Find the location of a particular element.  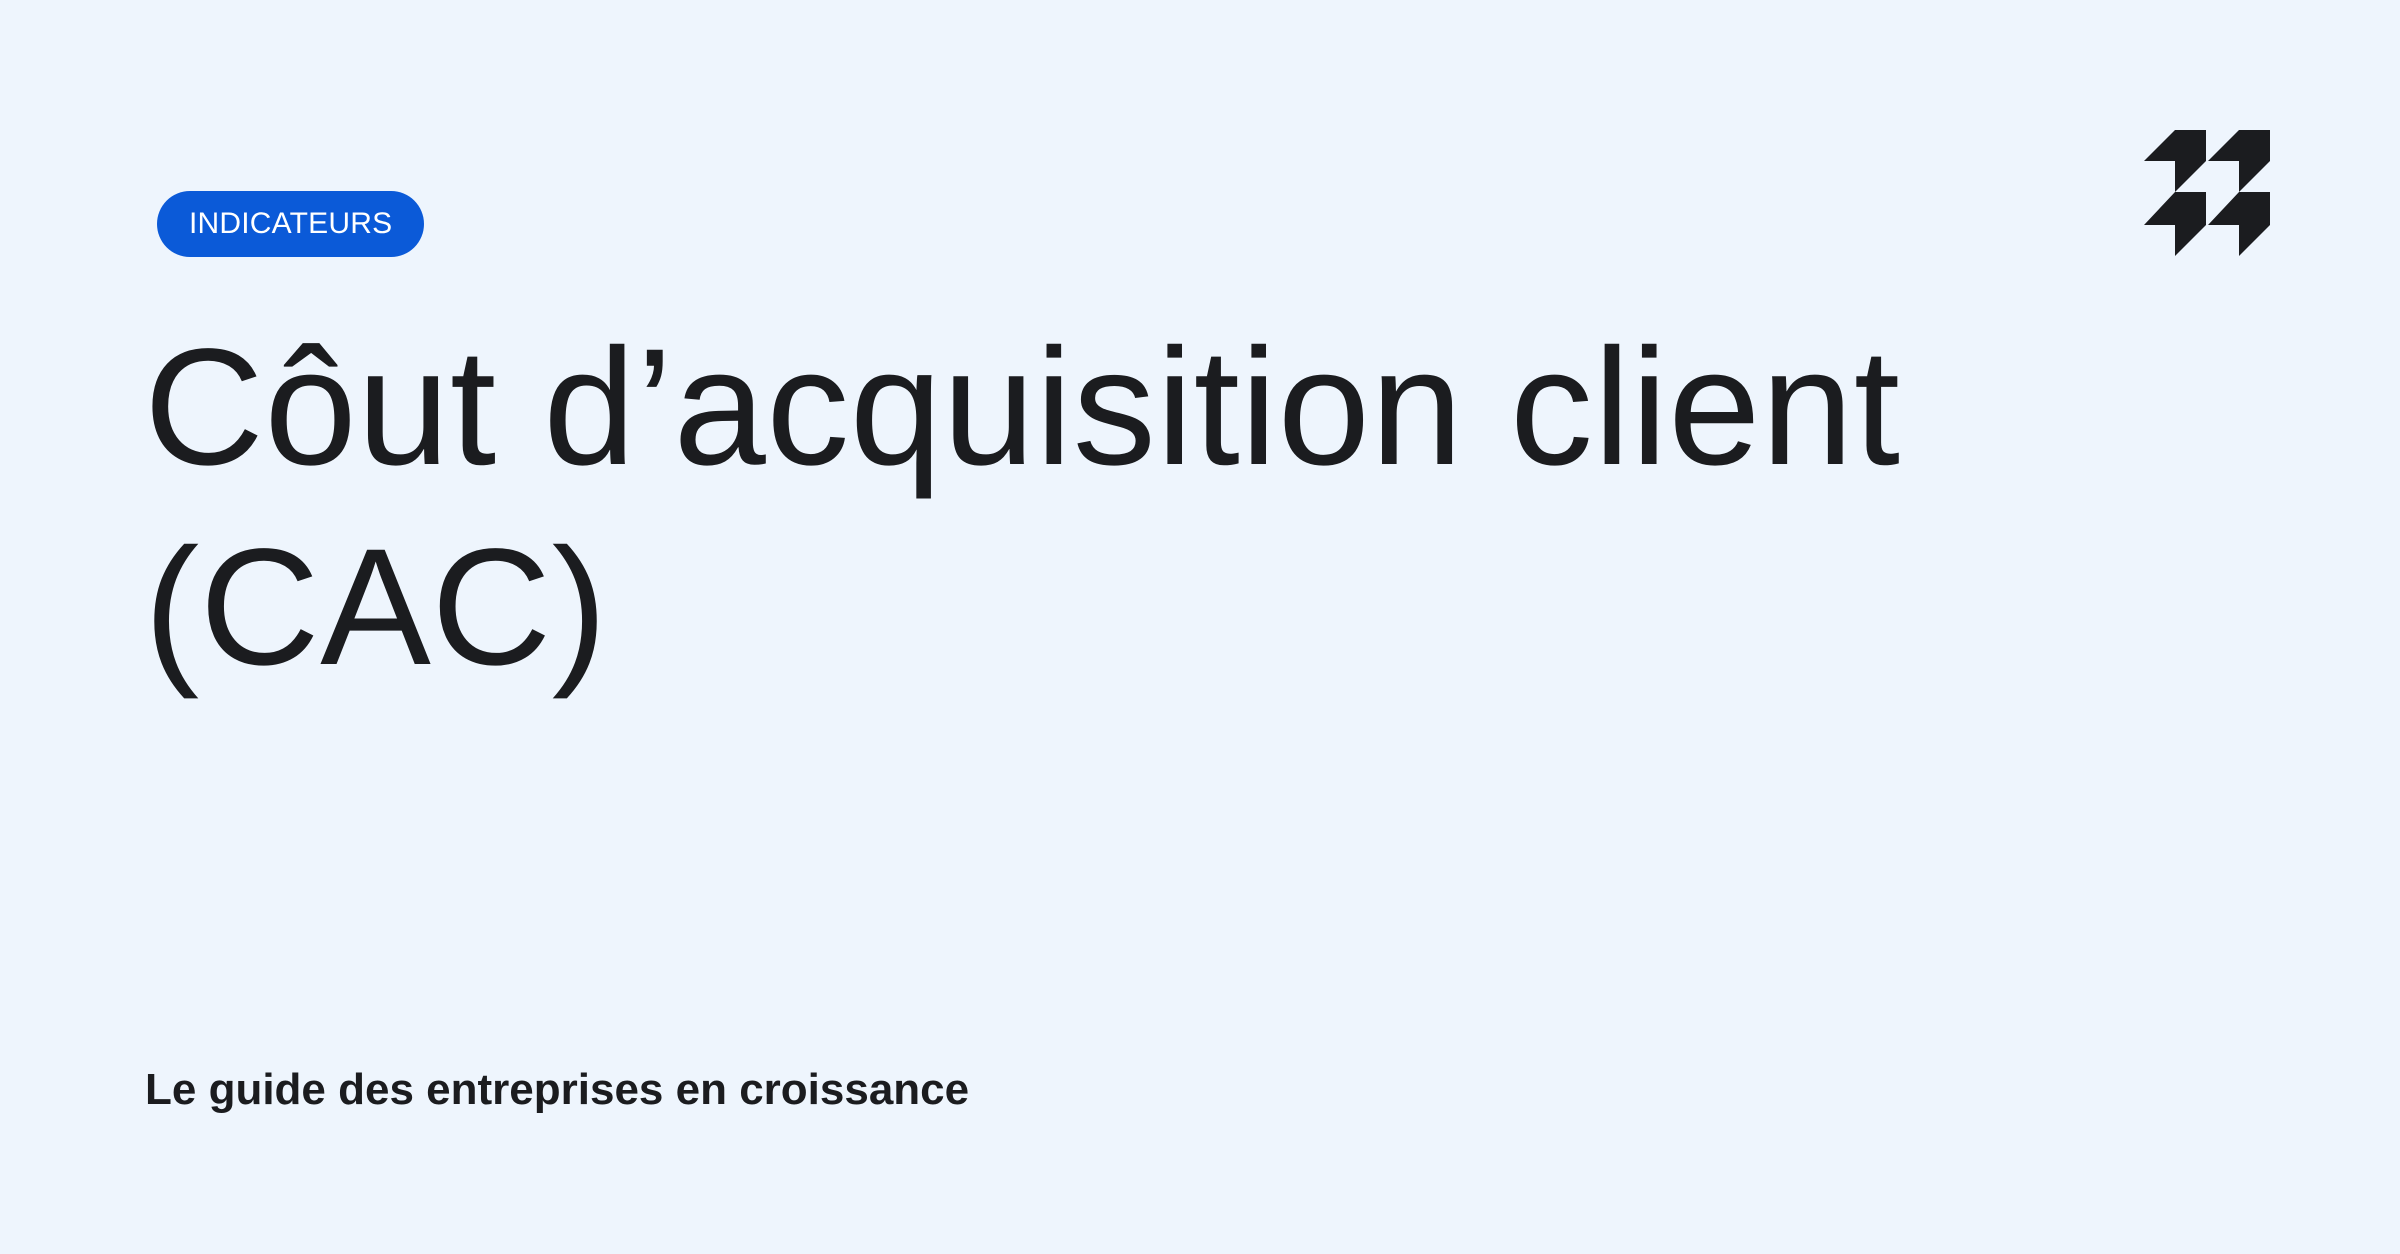

category-badge: INDICATEURS is located at coordinates (291, 224).